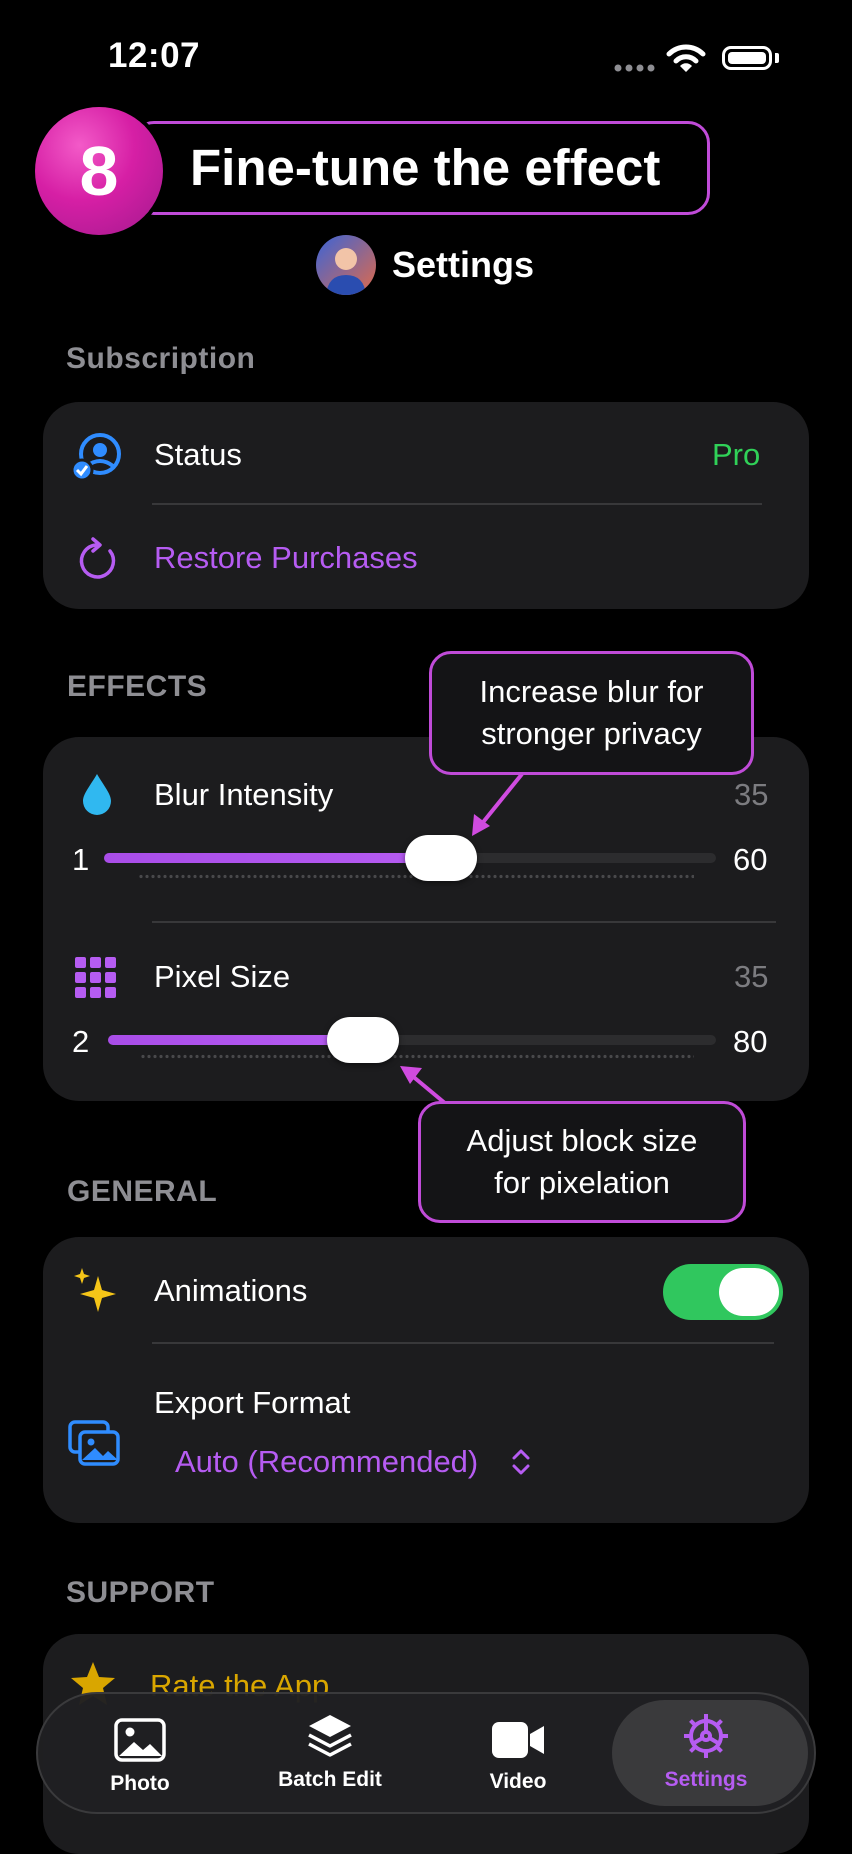  I want to click on layers-icon, so click(330, 1736).